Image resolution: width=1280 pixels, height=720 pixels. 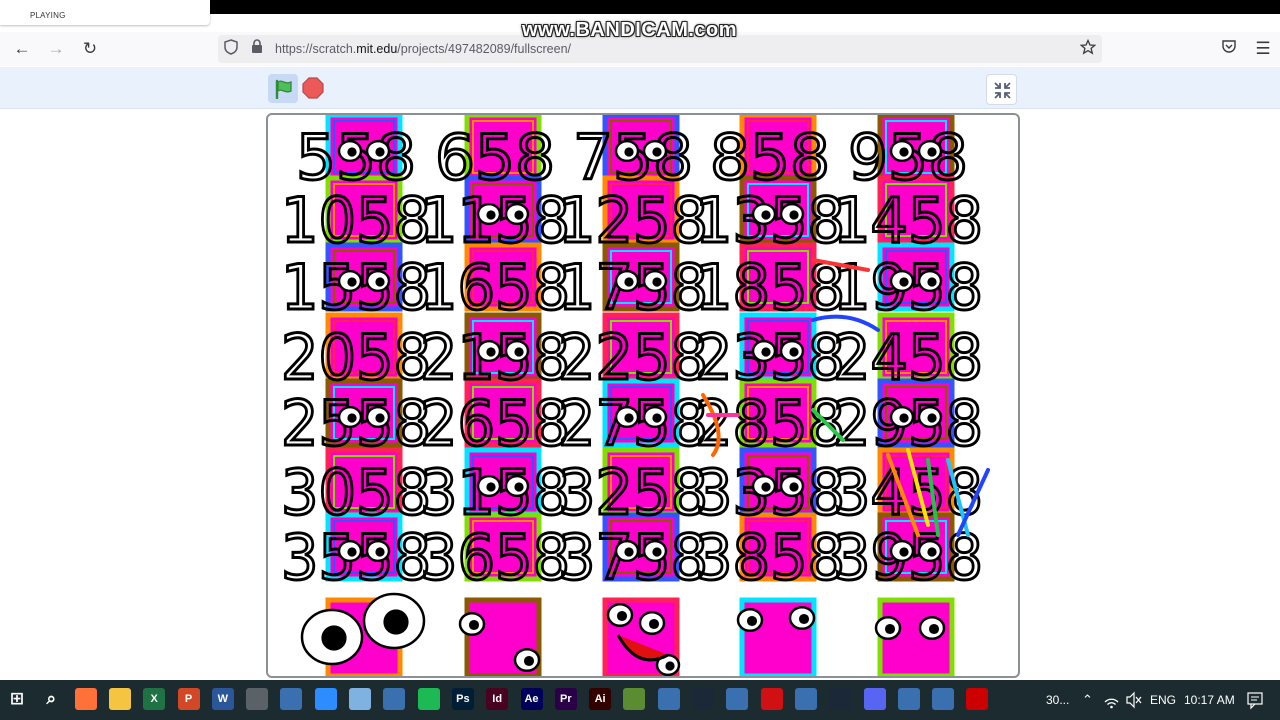 I want to click on volume-icon, so click(x=1134, y=700).